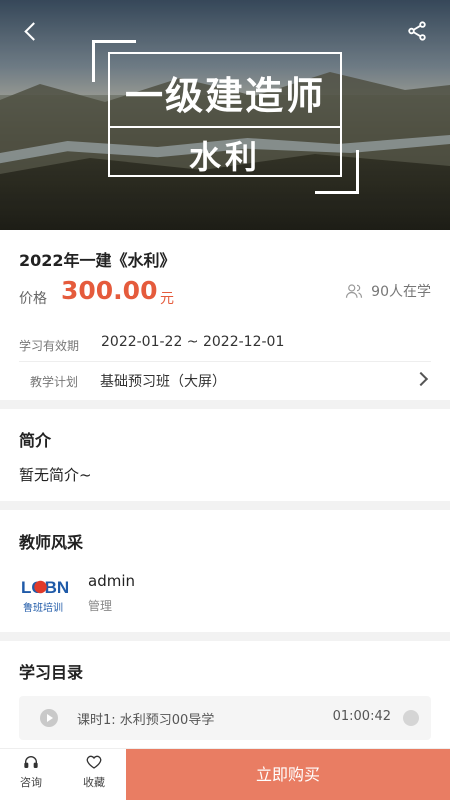  What do you see at coordinates (167, 299) in the screenshot?
I see `price-unit: 元` at bounding box center [167, 299].